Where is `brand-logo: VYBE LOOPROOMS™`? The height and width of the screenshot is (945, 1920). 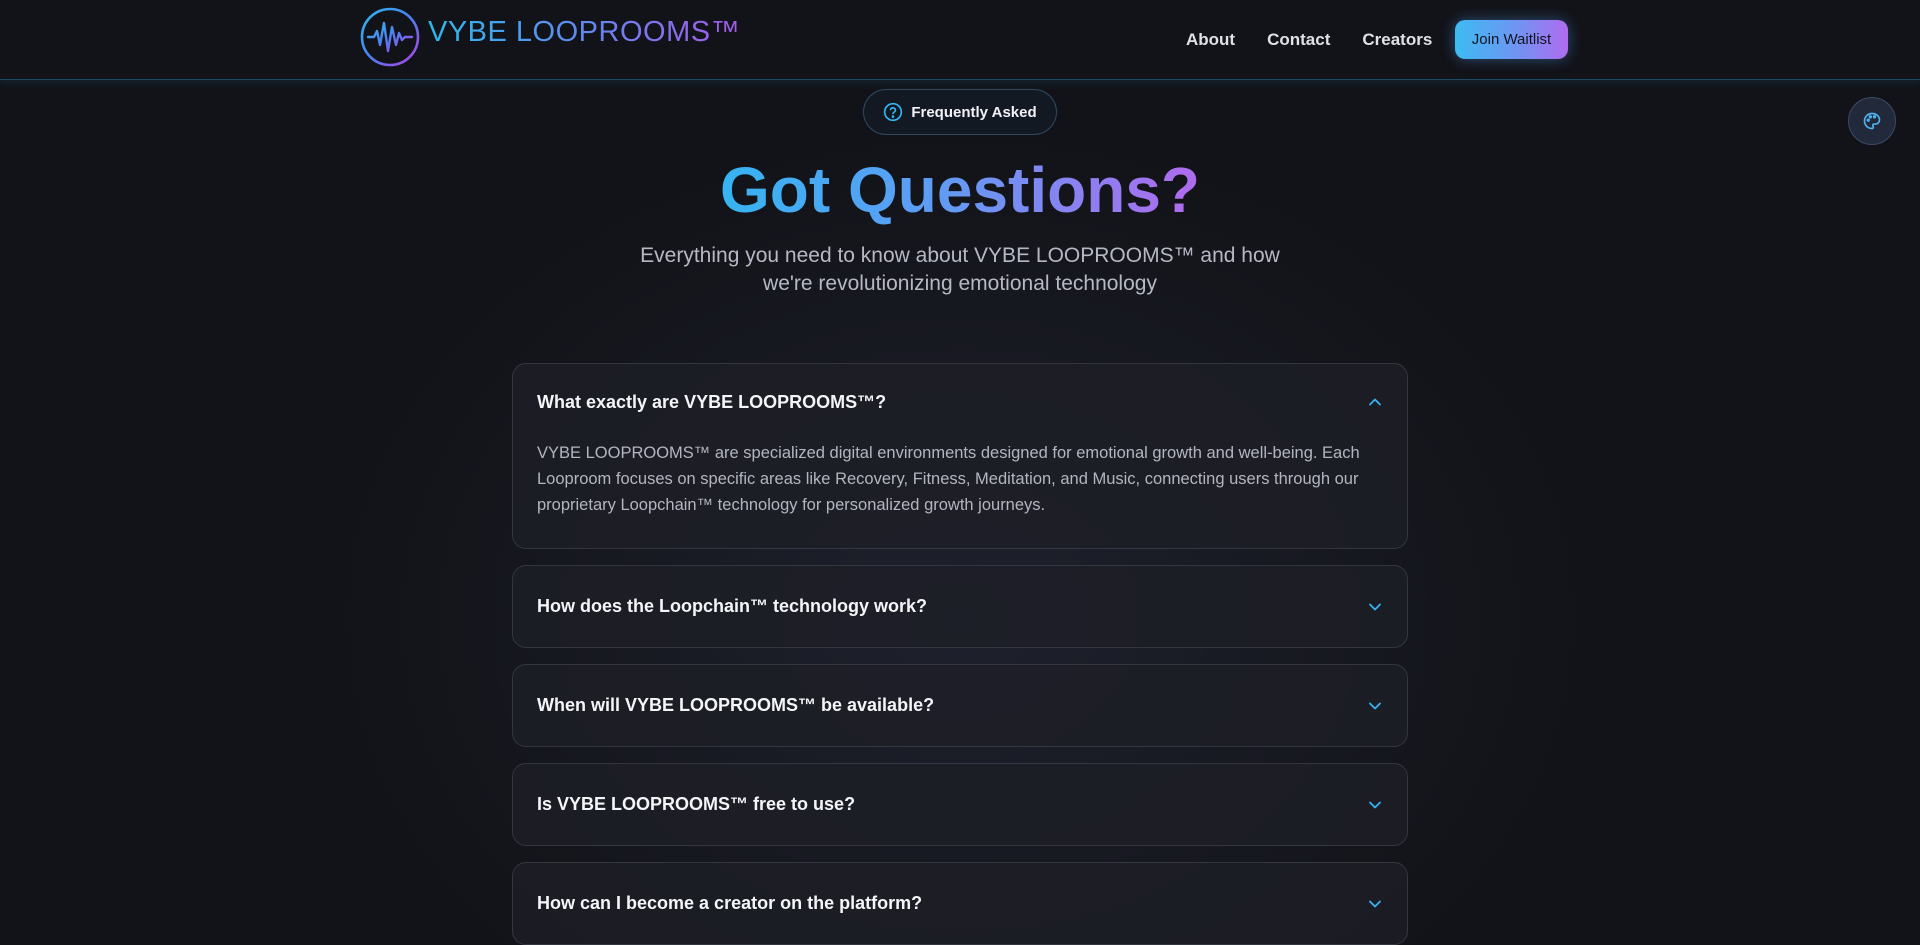
brand-logo: VYBE LOOPROOMS™ is located at coordinates (550, 37).